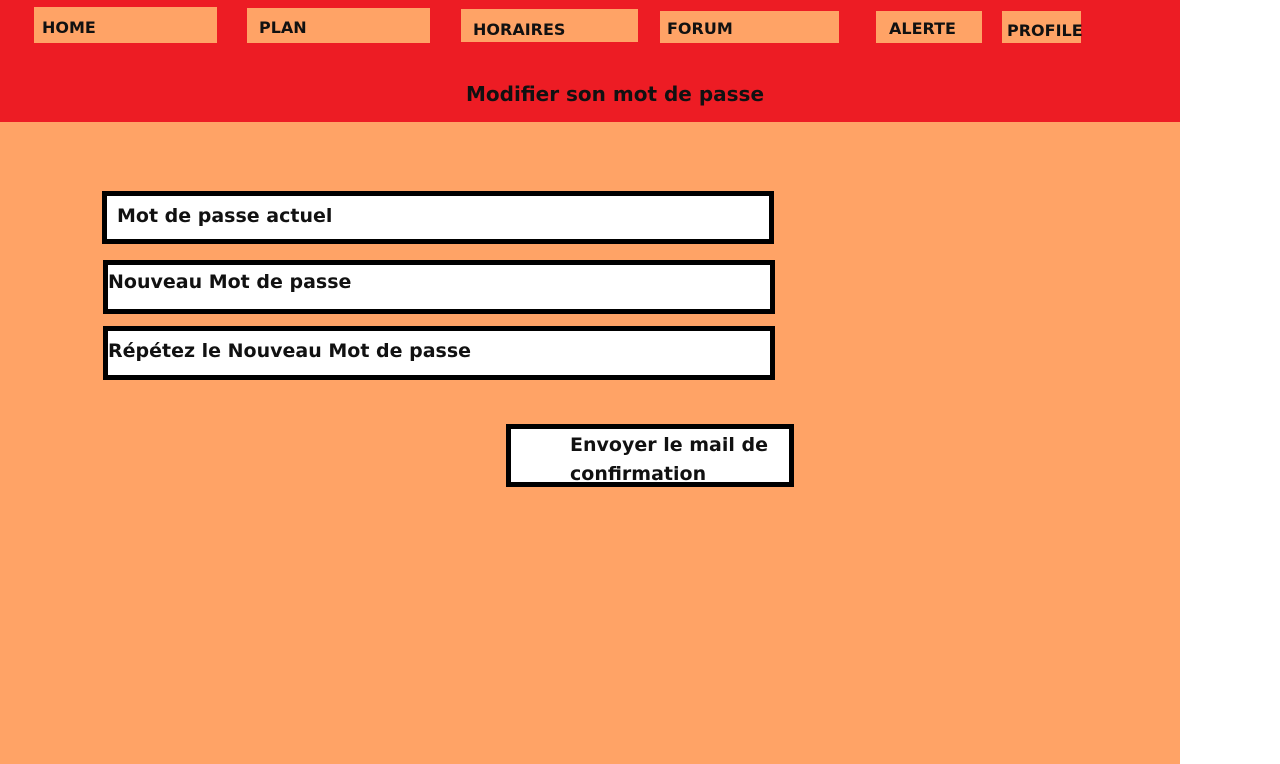  I want to click on repeat-password-field: Répétez le Nouveau Mot de passe, so click(439, 353).